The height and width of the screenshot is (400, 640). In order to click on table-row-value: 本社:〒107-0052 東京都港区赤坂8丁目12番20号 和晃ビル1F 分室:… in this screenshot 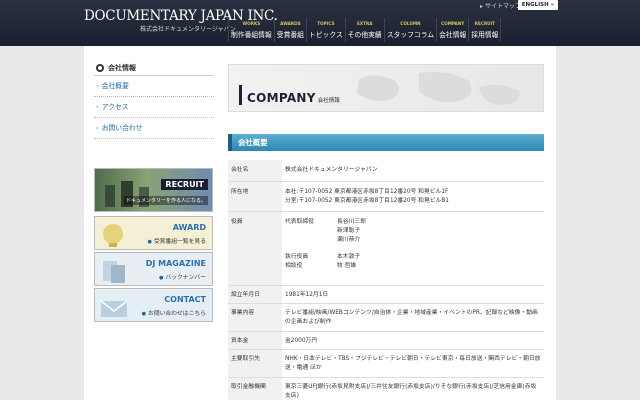, I will do `click(413, 196)`.